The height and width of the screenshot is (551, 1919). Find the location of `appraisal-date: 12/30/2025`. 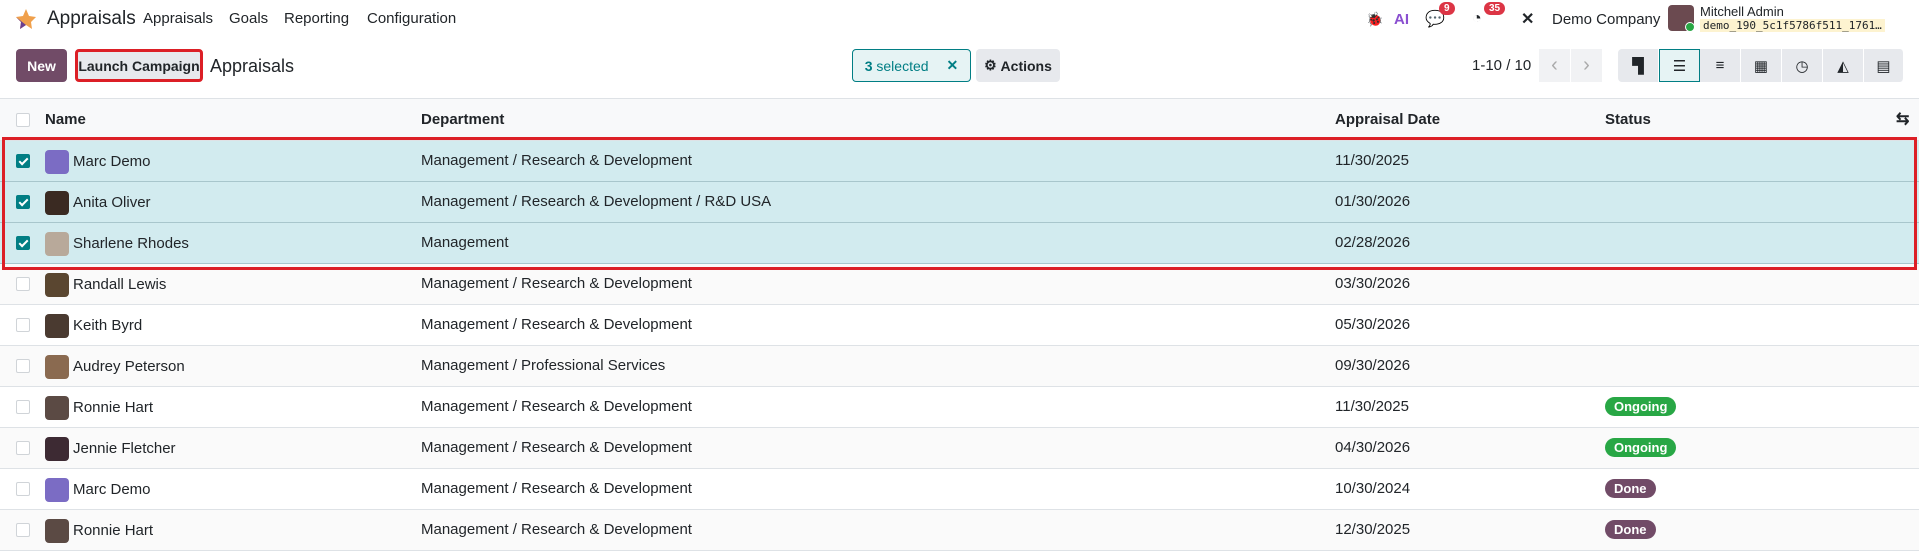

appraisal-date: 12/30/2025 is located at coordinates (1373, 529).